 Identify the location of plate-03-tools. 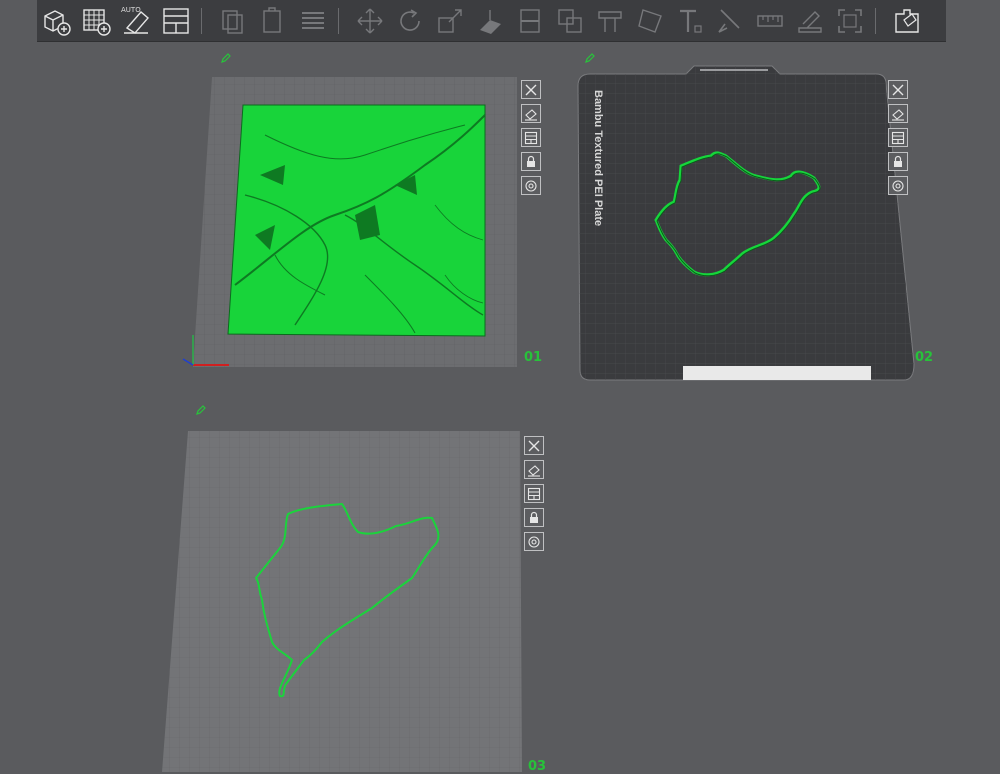
(534, 493).